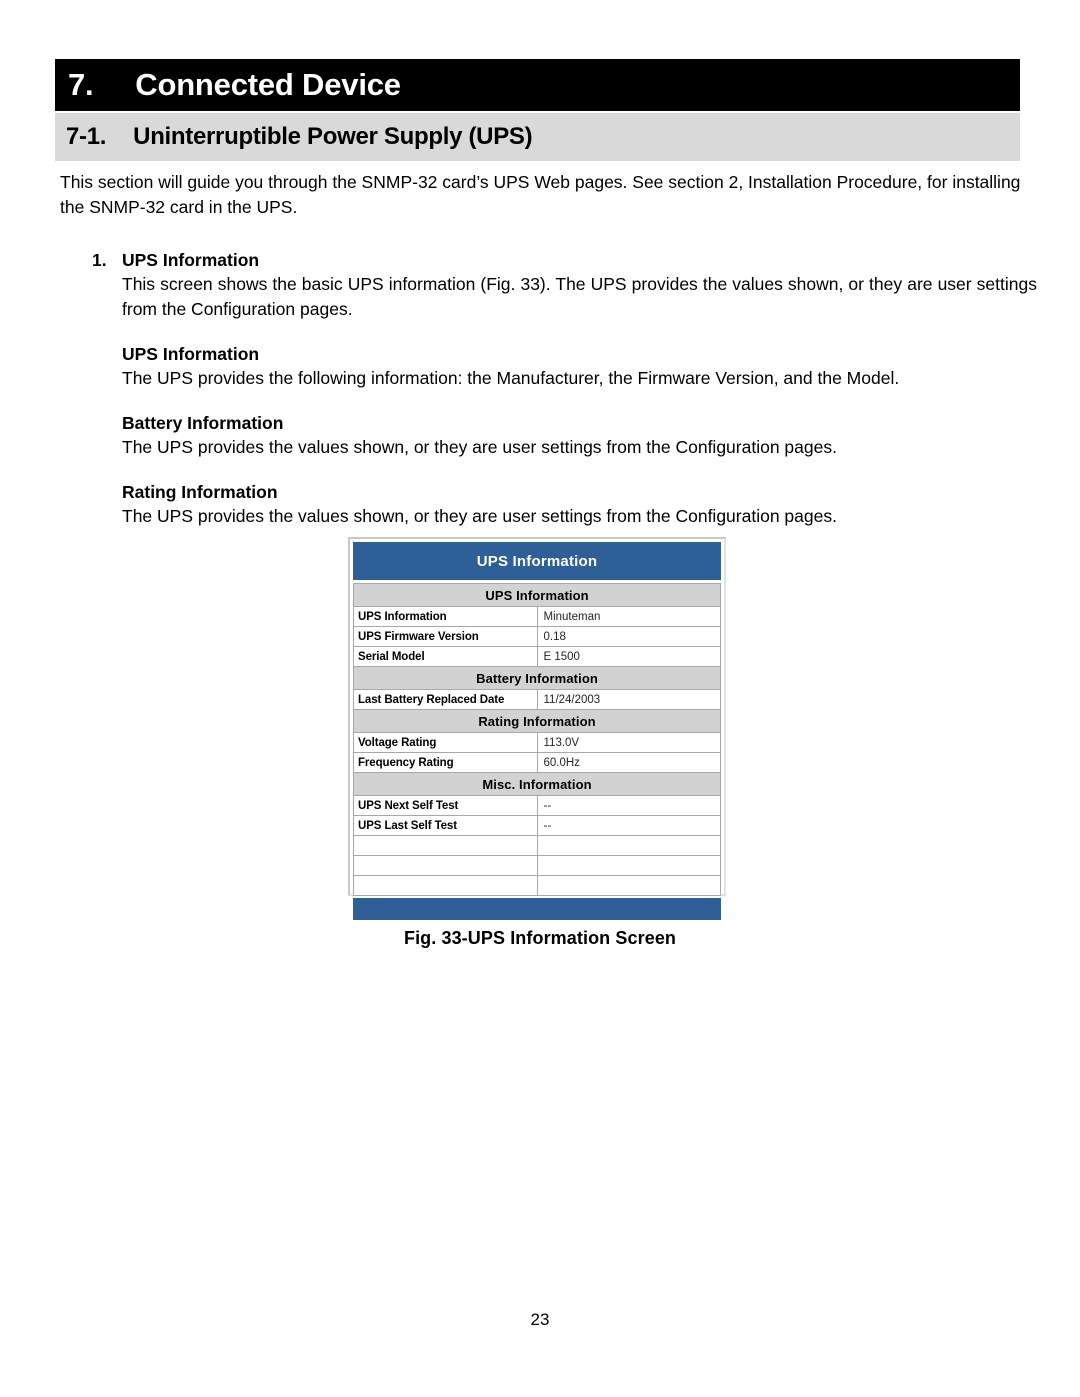 The width and height of the screenshot is (1080, 1397). What do you see at coordinates (628, 636) in the screenshot?
I see `table-row-value: 0.18` at bounding box center [628, 636].